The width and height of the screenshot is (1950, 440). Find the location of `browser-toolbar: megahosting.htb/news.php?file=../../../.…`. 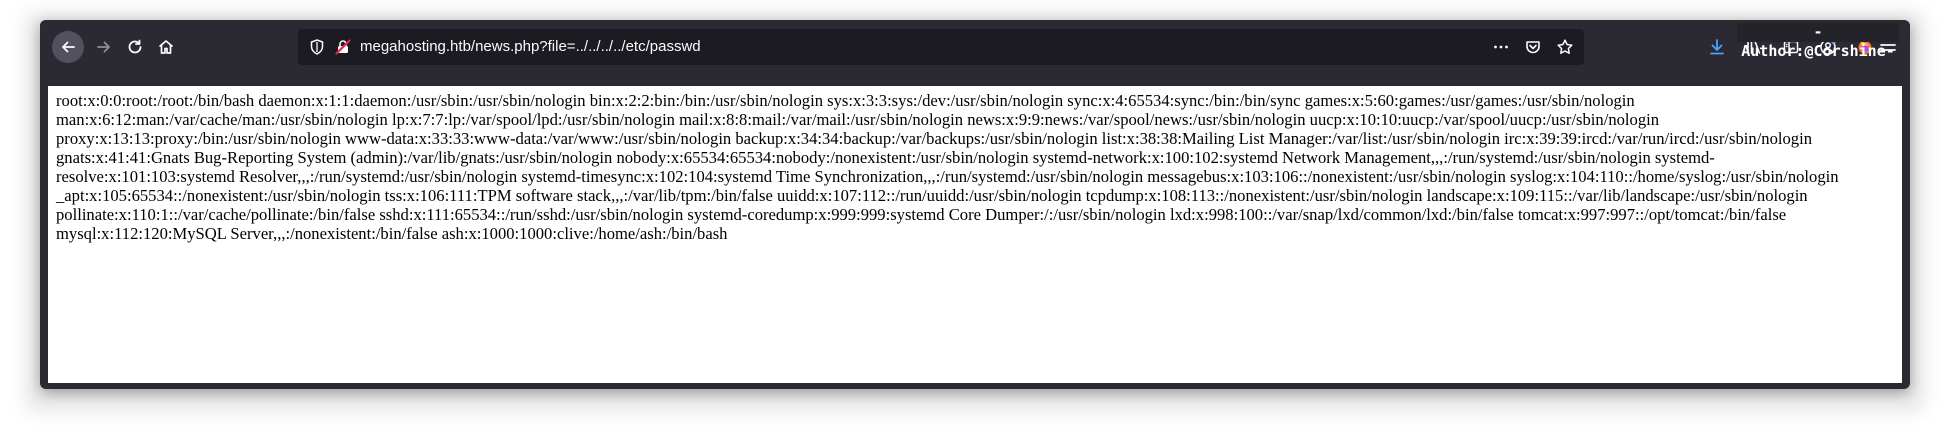

browser-toolbar: megahosting.htb/news.php?file=../../../.… is located at coordinates (975, 52).